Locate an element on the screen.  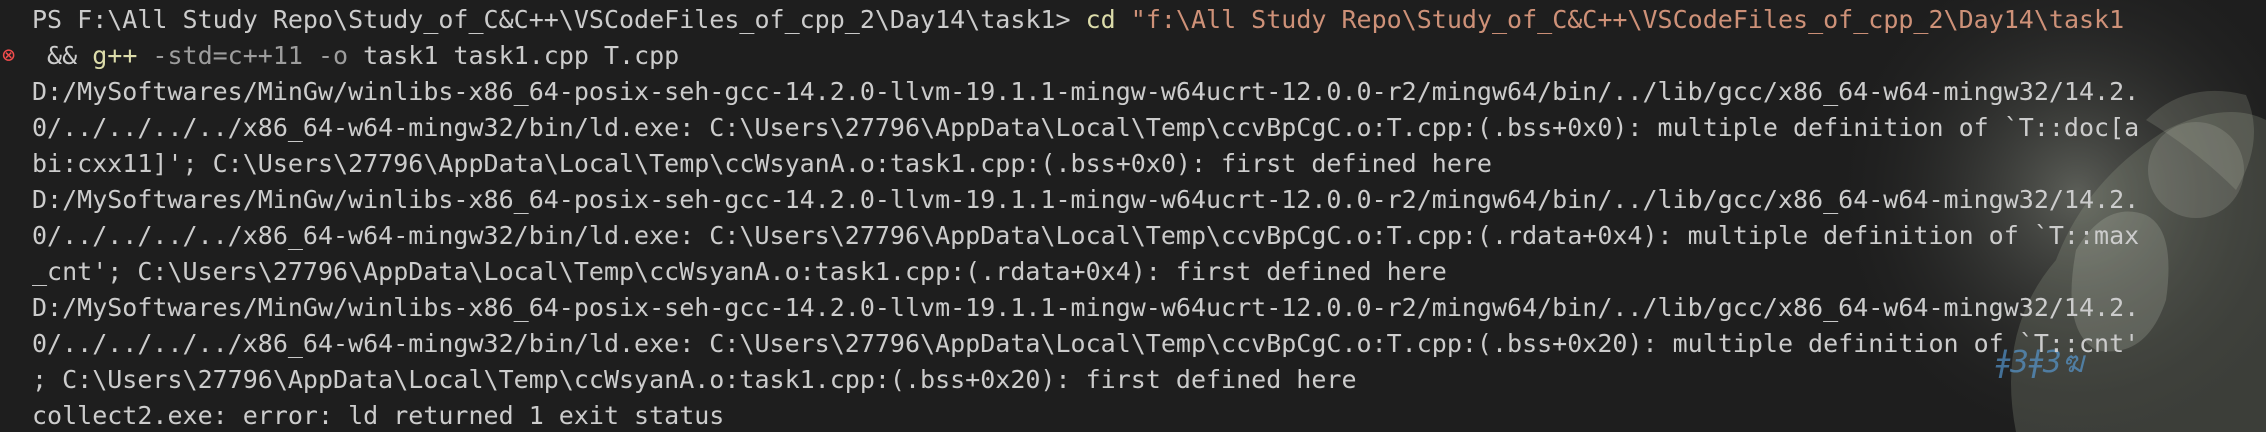
compiler-options: -std=c++11 -o is located at coordinates (250, 55).